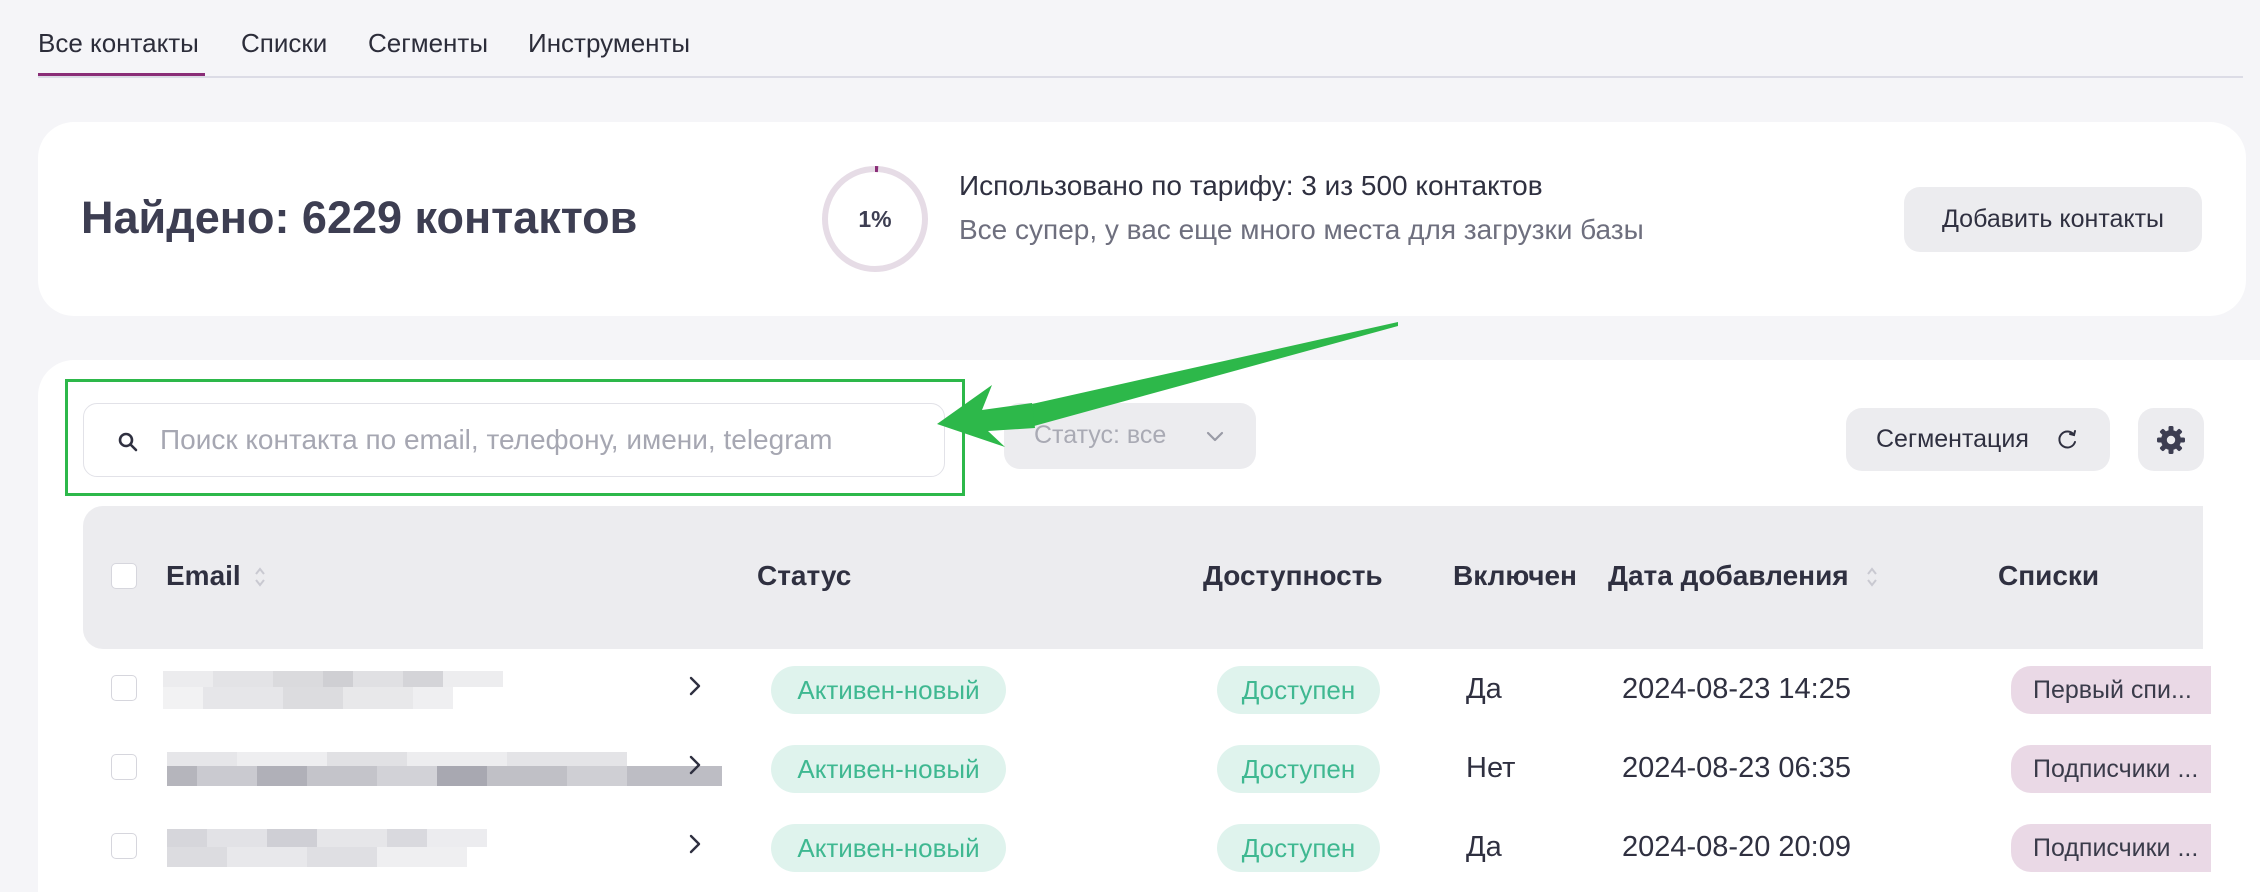 This screenshot has height=892, width=2260. What do you see at coordinates (515, 437) in the screenshot?
I see `search-highlight-box` at bounding box center [515, 437].